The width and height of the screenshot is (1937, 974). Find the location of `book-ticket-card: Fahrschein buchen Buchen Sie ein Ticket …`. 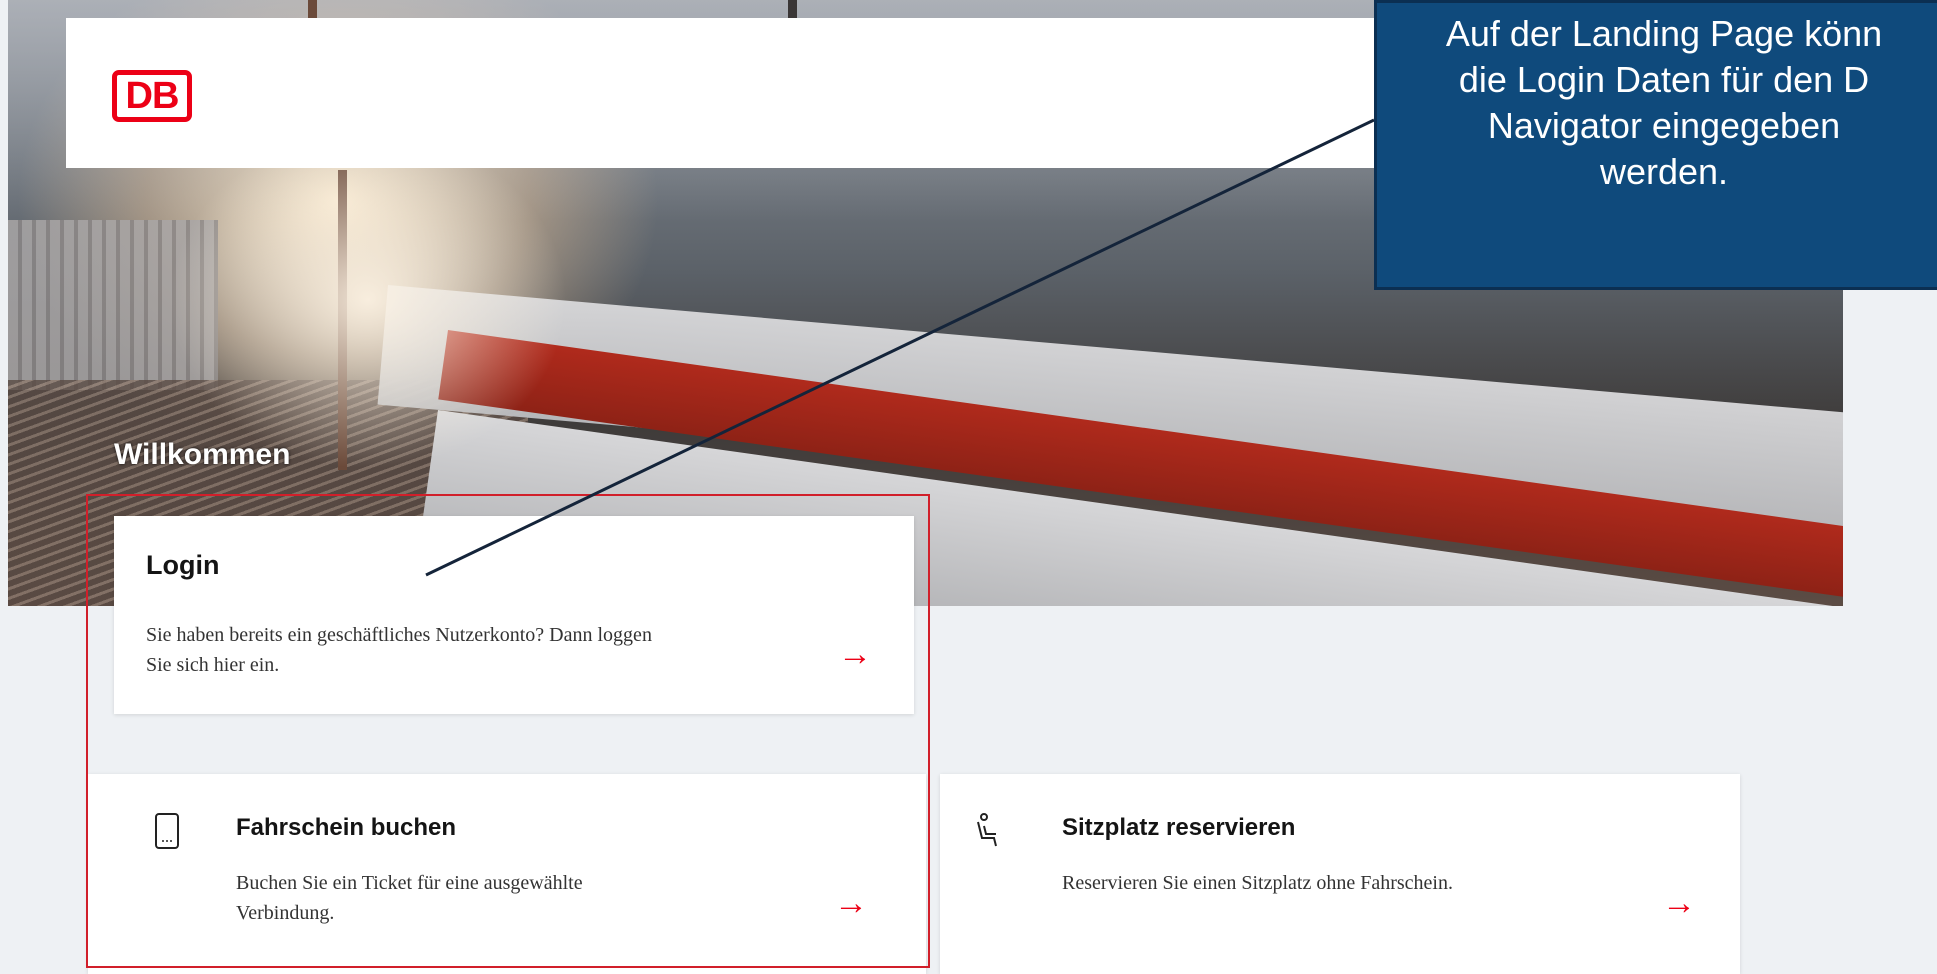

book-ticket-card: Fahrschein buchen Buchen Sie ein Ticket … is located at coordinates (507, 874).